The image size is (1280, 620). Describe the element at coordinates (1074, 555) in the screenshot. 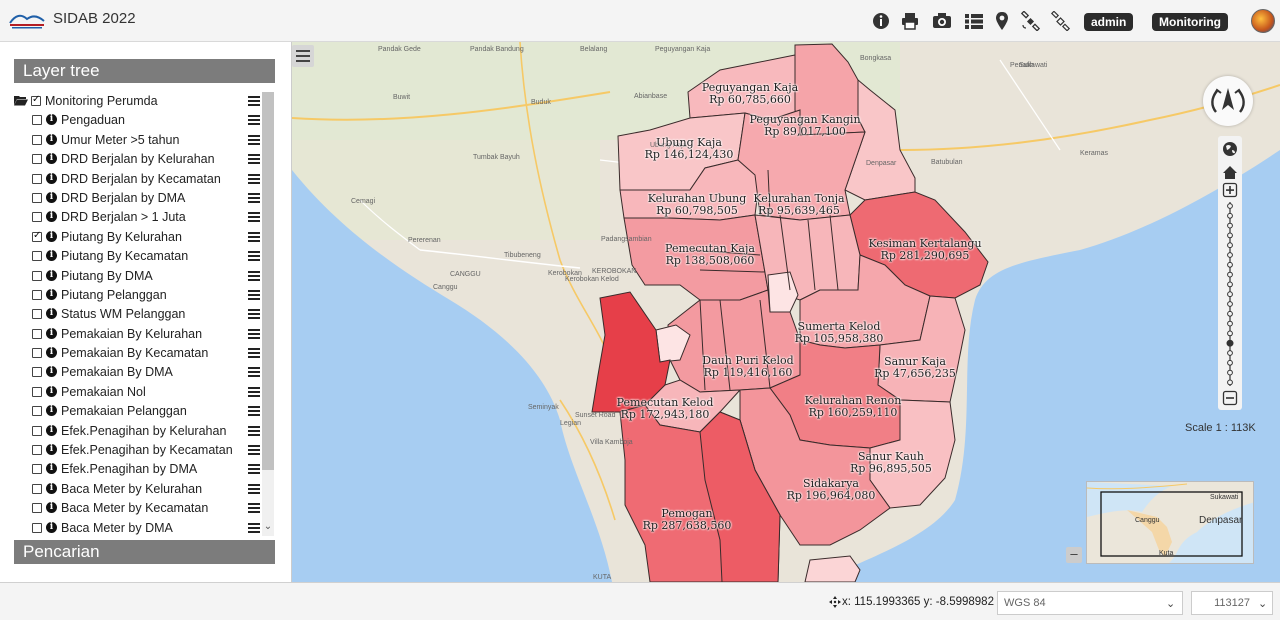

I see `overview-collapse-button: –` at that location.